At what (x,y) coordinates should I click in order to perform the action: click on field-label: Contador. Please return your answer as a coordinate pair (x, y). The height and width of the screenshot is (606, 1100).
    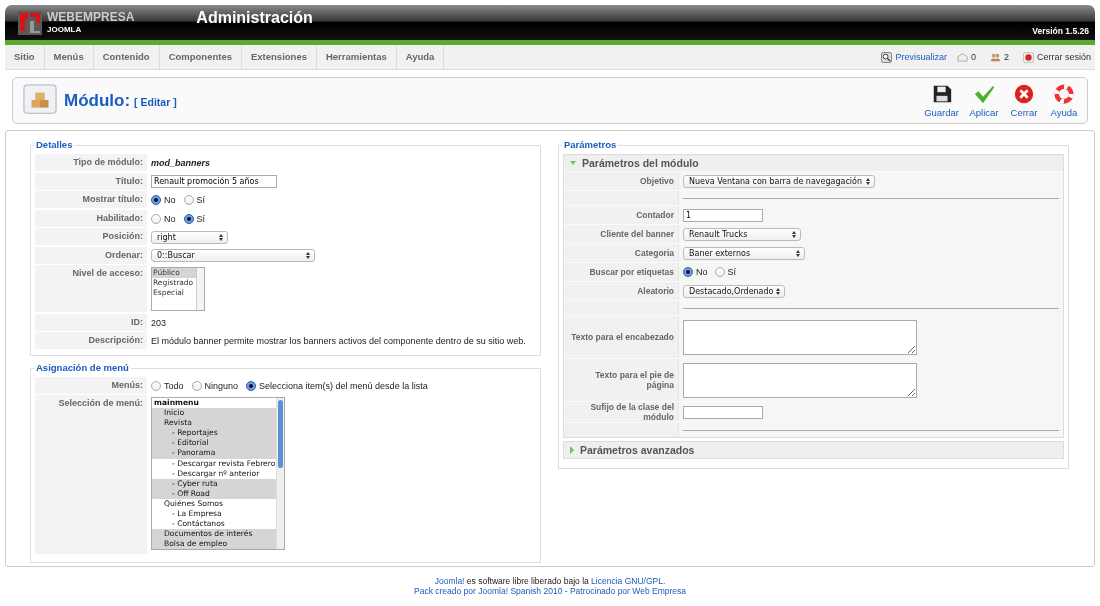
    Looking at the image, I should click on (621, 215).